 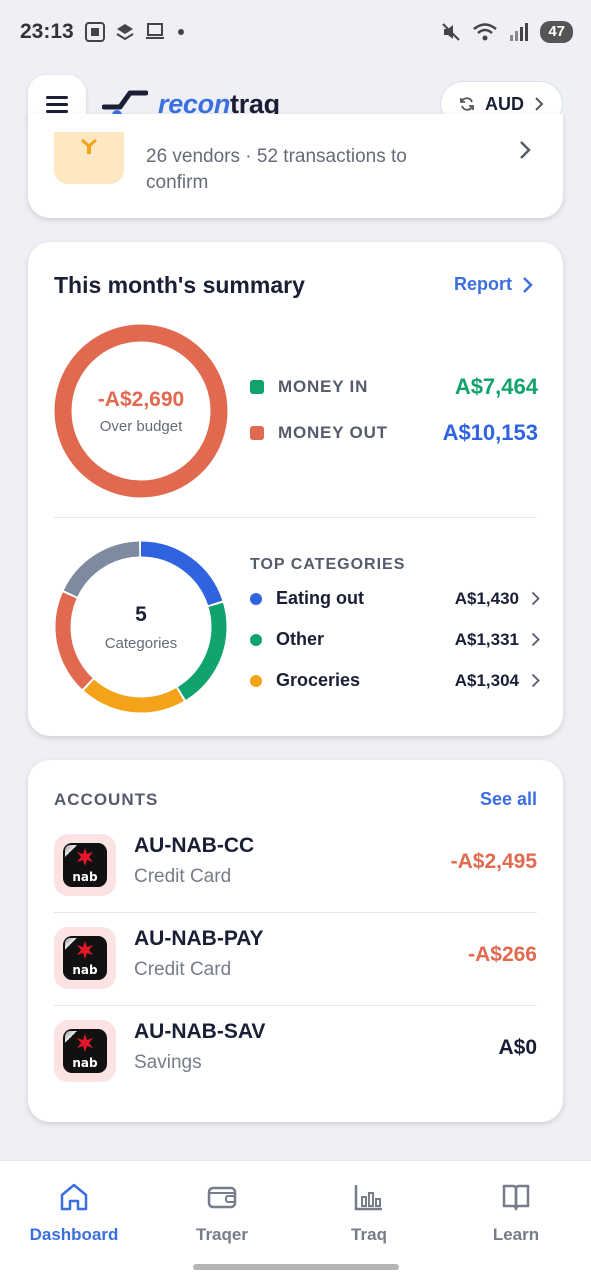 I want to click on accounts-title: ACCOUNTS, so click(x=106, y=799).